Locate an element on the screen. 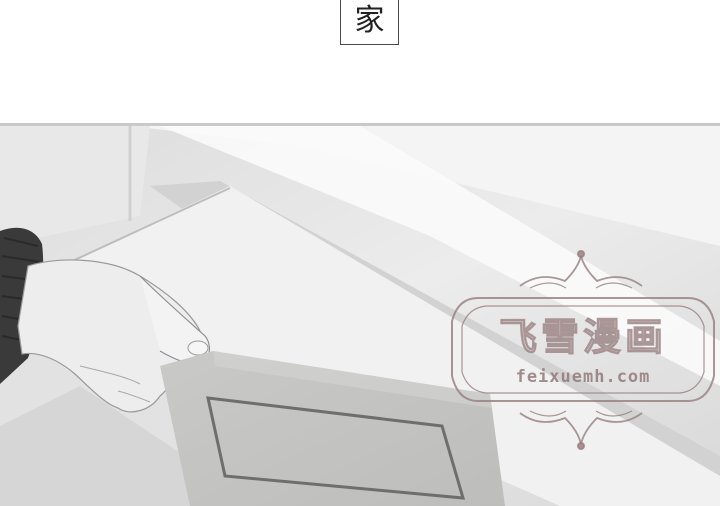 This screenshot has height=506, width=720. caption-character-box: 家 is located at coordinates (369, 22).